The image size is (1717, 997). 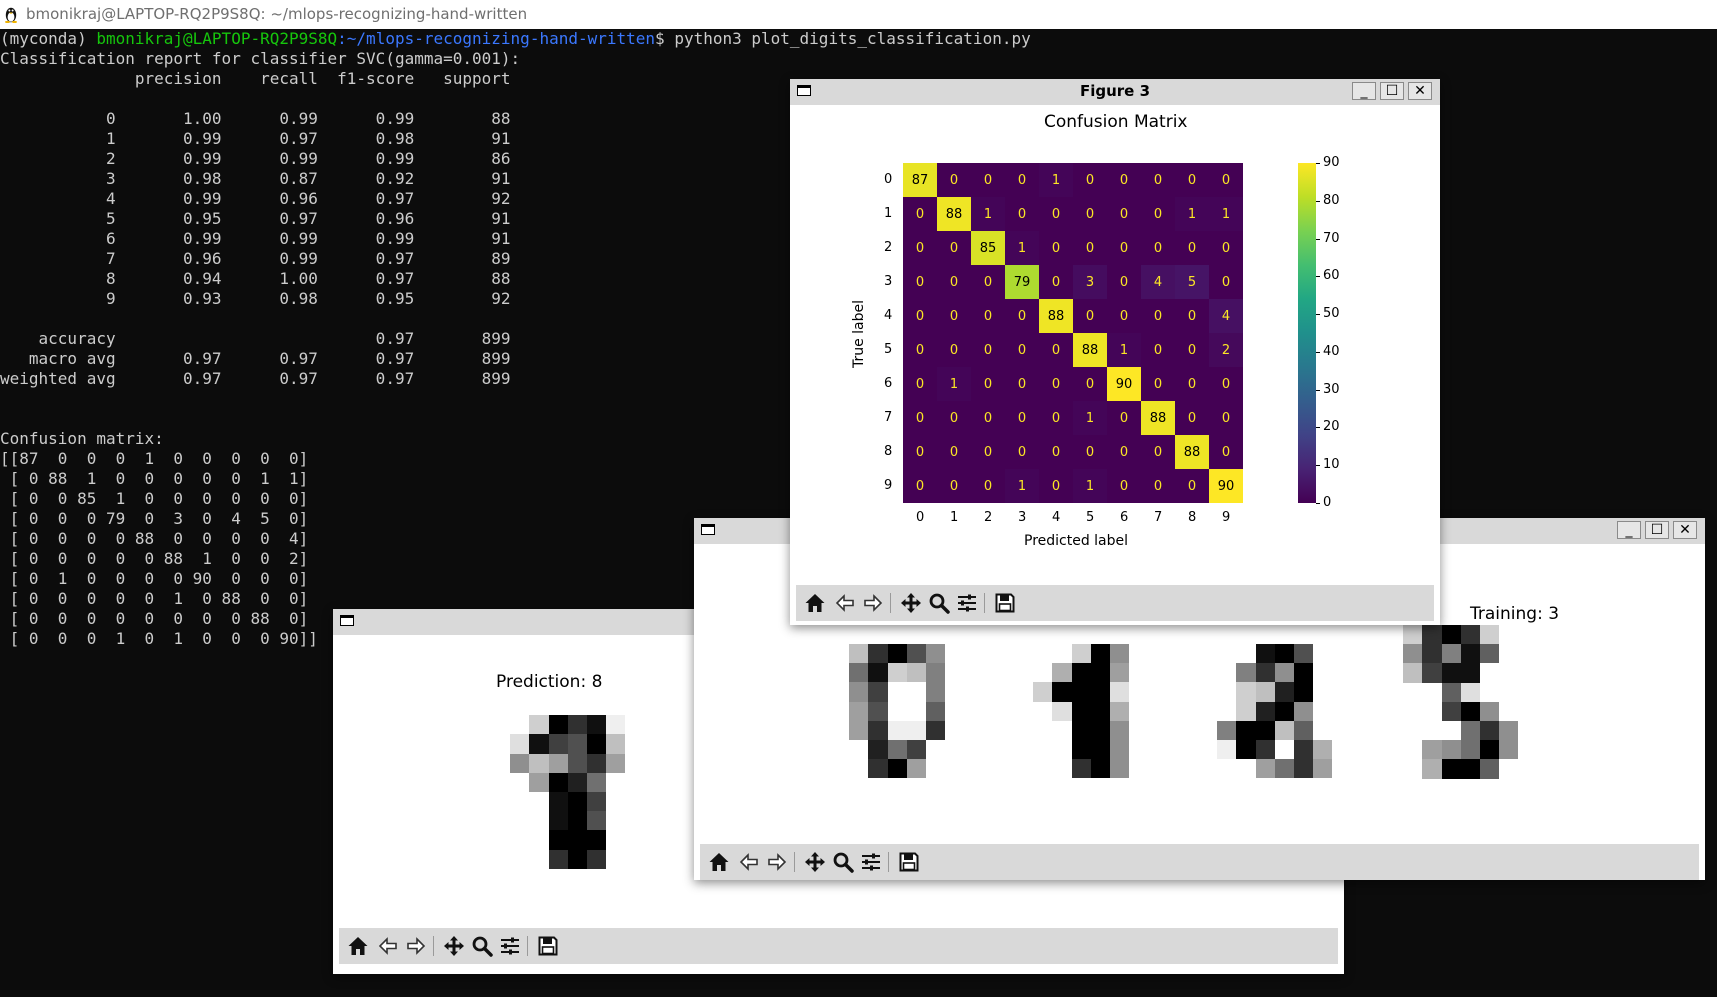 What do you see at coordinates (217, 38) in the screenshot?
I see `prompt-user-host: bmonikraj@LAPTOP-RQ2P9S8Q` at bounding box center [217, 38].